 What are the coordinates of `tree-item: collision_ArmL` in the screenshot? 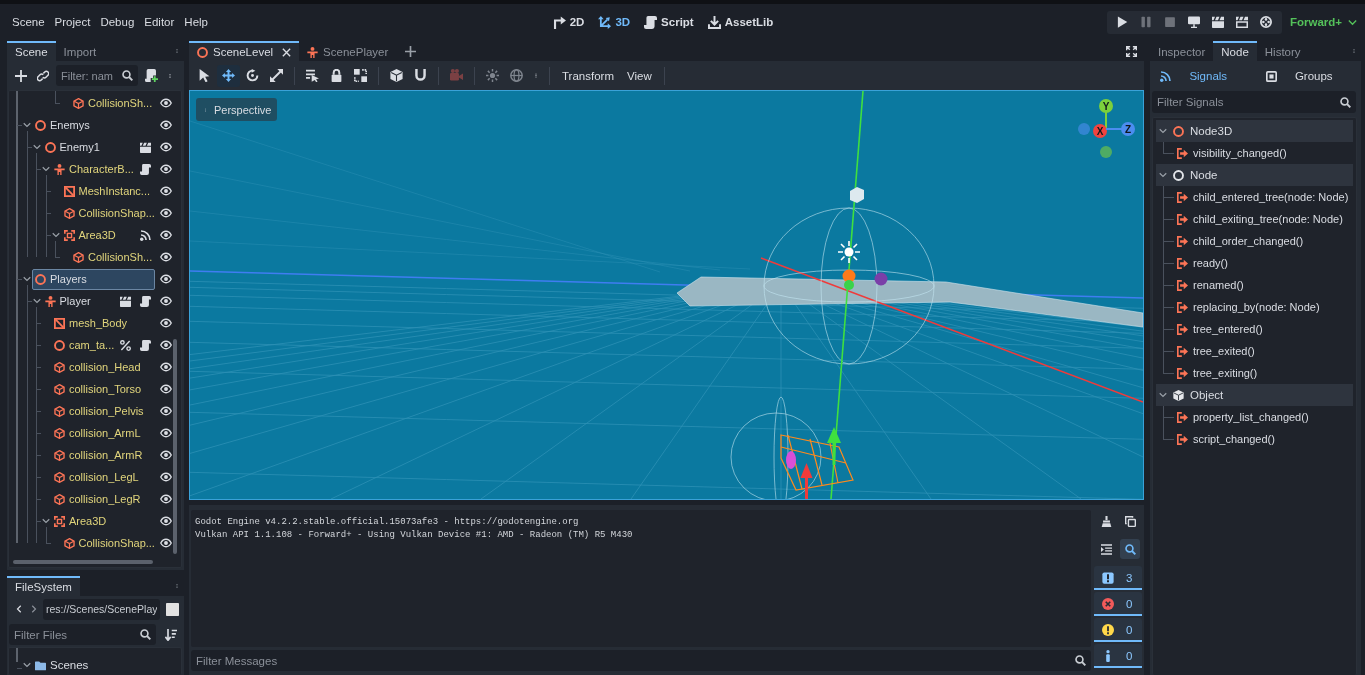 It's located at (103, 433).